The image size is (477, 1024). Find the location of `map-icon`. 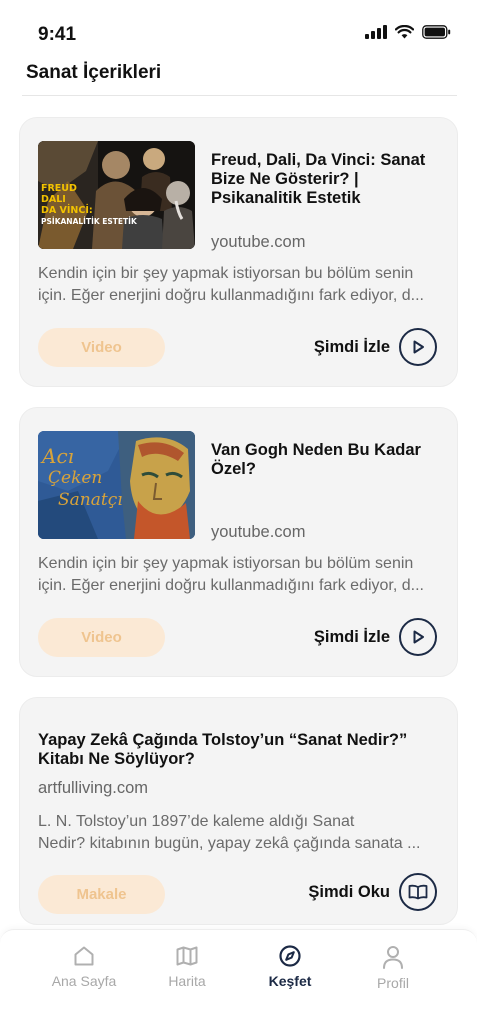

map-icon is located at coordinates (187, 956).